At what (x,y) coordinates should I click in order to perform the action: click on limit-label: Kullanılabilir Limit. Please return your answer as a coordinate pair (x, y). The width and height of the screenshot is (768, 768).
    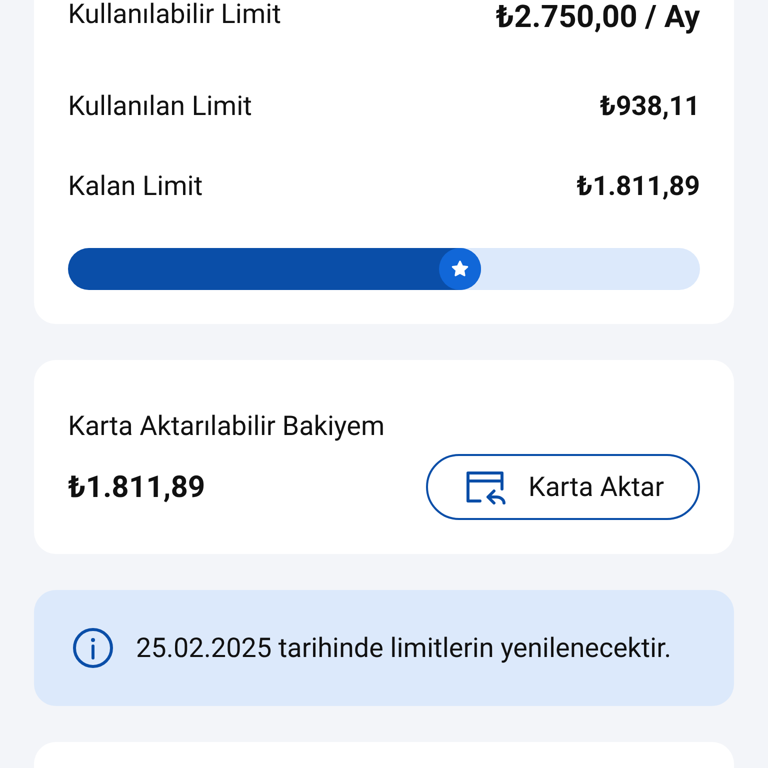
    Looking at the image, I should click on (175, 15).